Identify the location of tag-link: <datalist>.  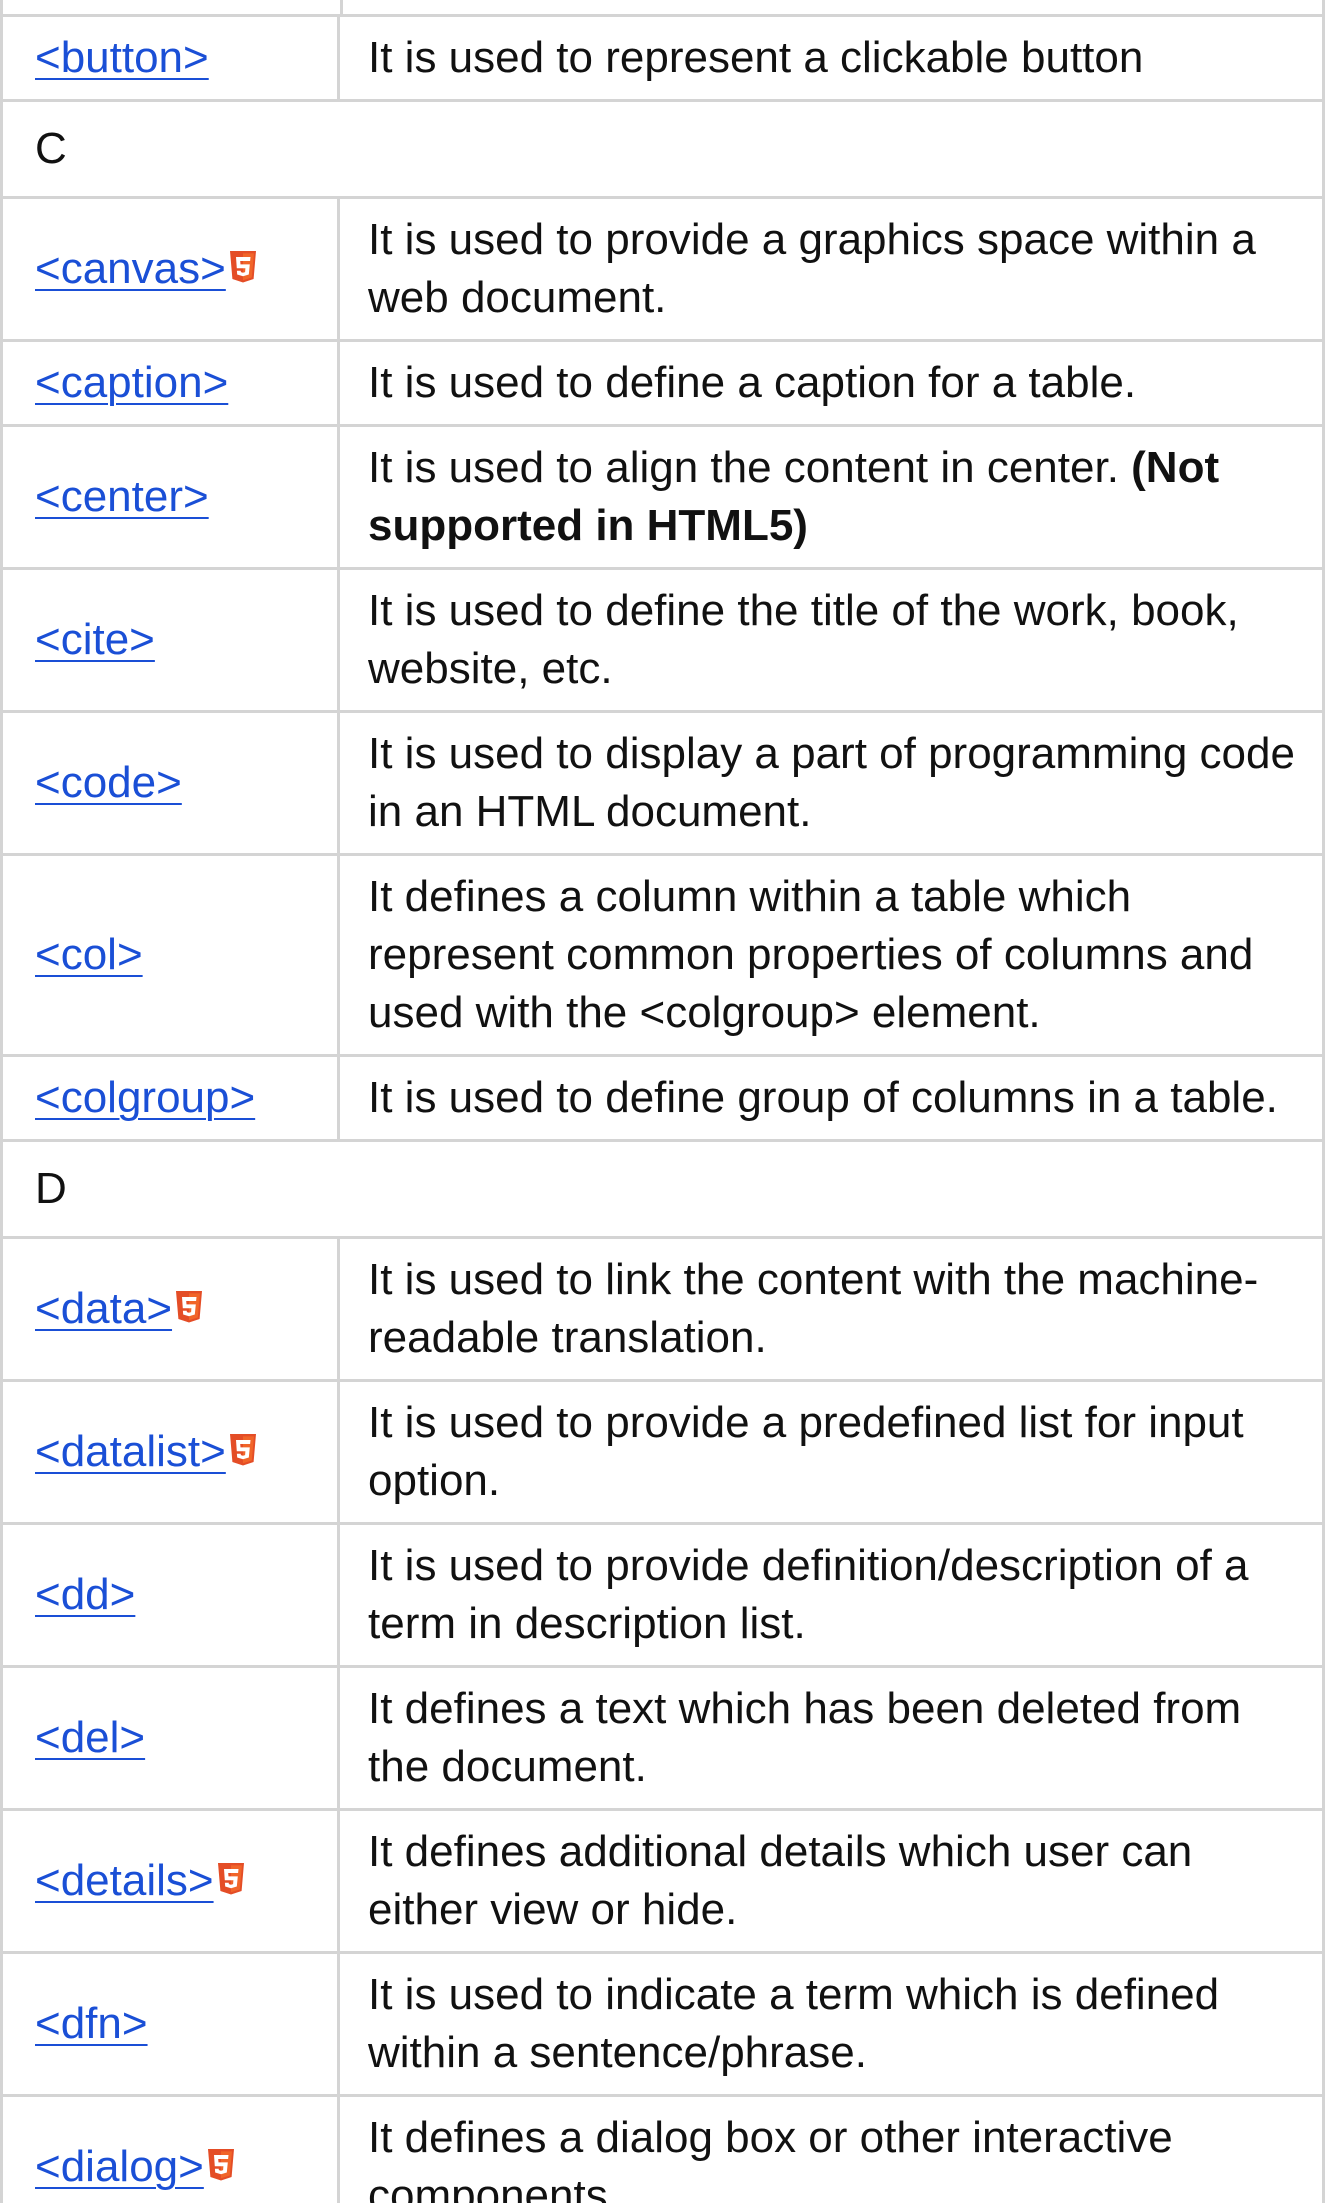
(130, 1451).